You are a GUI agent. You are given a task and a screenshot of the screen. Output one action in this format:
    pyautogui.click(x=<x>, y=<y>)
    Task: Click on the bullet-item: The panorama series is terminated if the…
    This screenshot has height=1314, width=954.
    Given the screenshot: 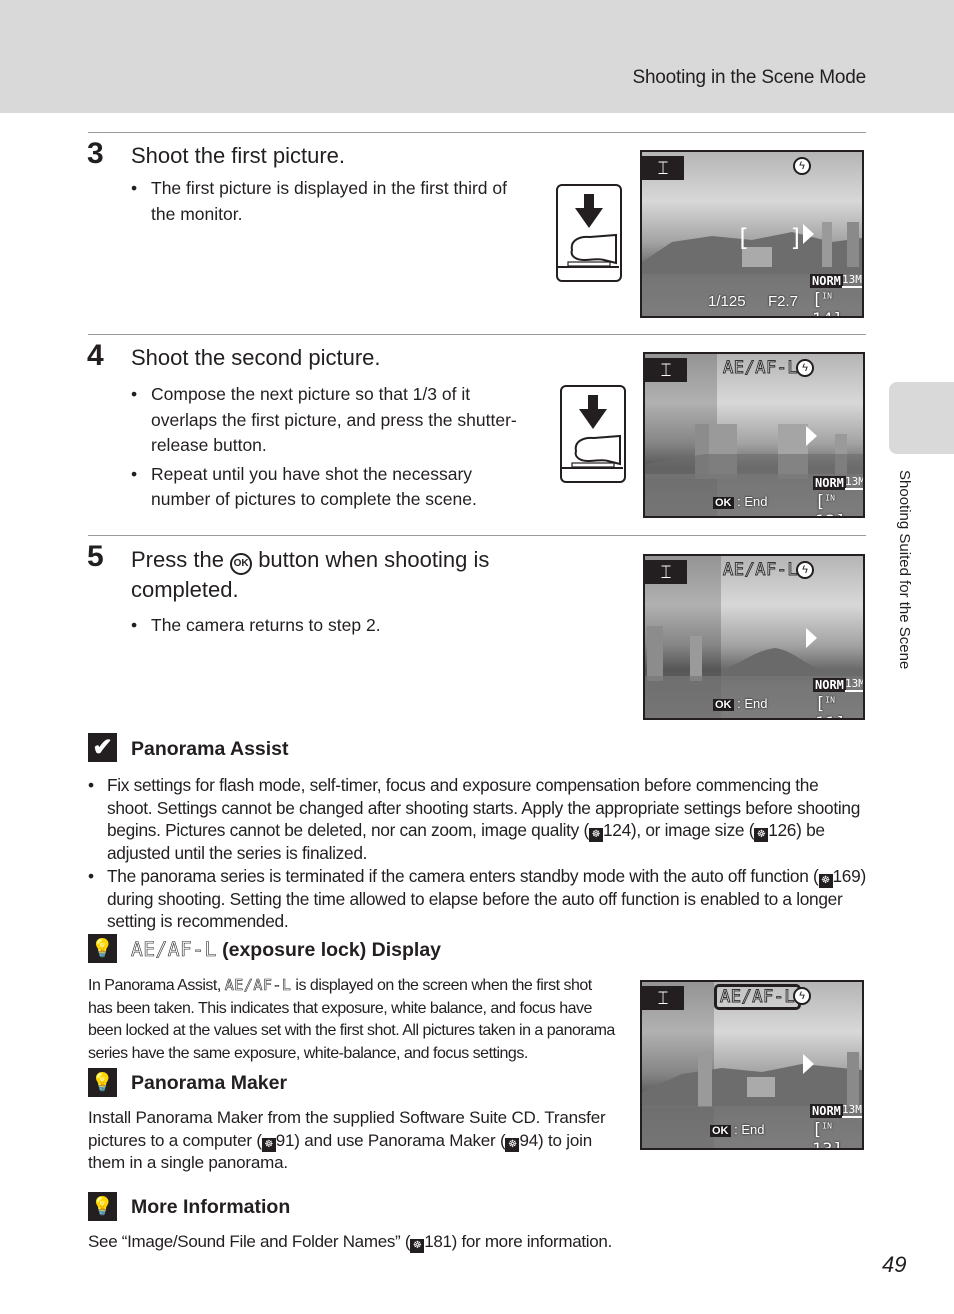 What is the action you would take?
    pyautogui.click(x=478, y=899)
    